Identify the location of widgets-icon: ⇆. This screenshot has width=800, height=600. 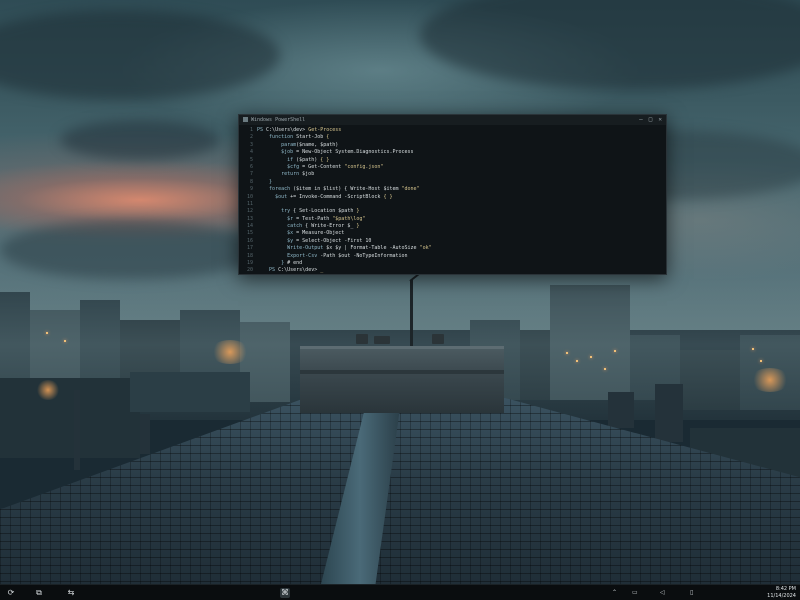
(71, 593).